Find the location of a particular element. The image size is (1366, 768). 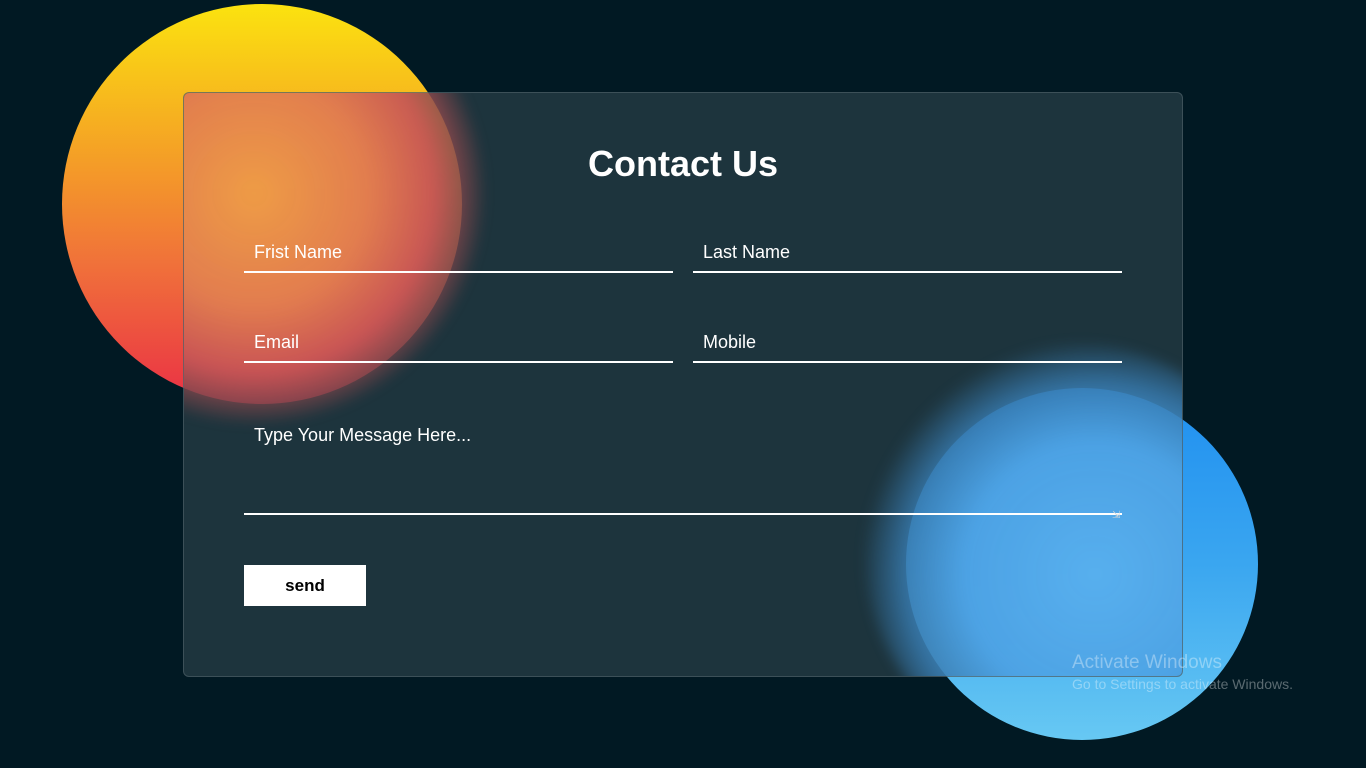

email-input is located at coordinates (458, 342).